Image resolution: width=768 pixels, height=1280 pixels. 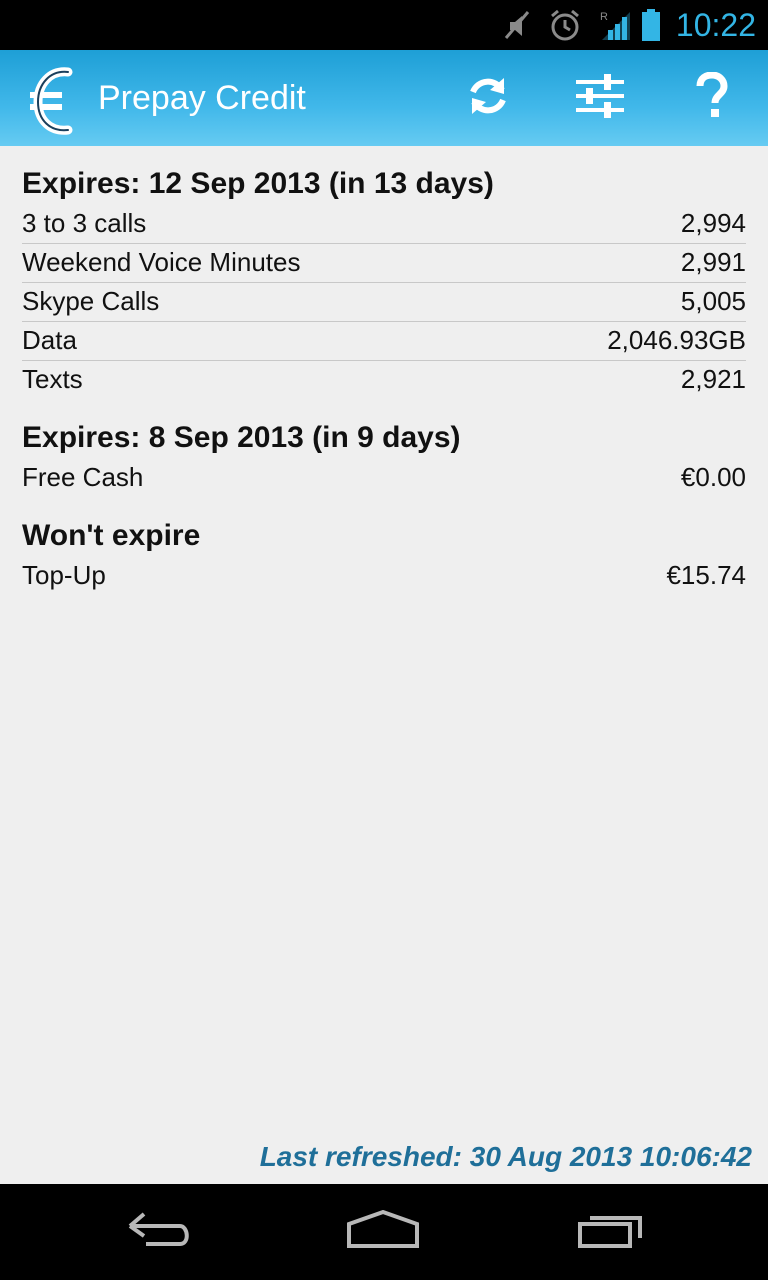 What do you see at coordinates (384, 224) in the screenshot?
I see `list-item: 3 to 3 calls 2,994` at bounding box center [384, 224].